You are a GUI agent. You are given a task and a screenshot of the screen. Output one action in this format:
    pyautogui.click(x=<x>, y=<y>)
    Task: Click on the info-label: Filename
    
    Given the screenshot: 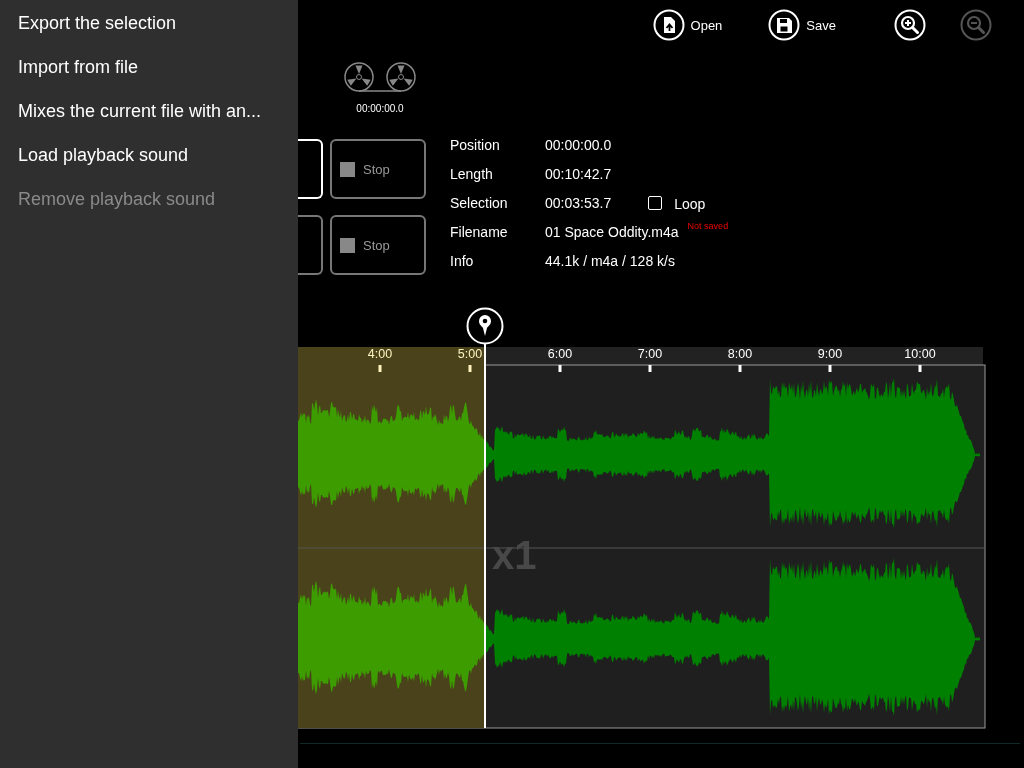 What is the action you would take?
    pyautogui.click(x=479, y=233)
    